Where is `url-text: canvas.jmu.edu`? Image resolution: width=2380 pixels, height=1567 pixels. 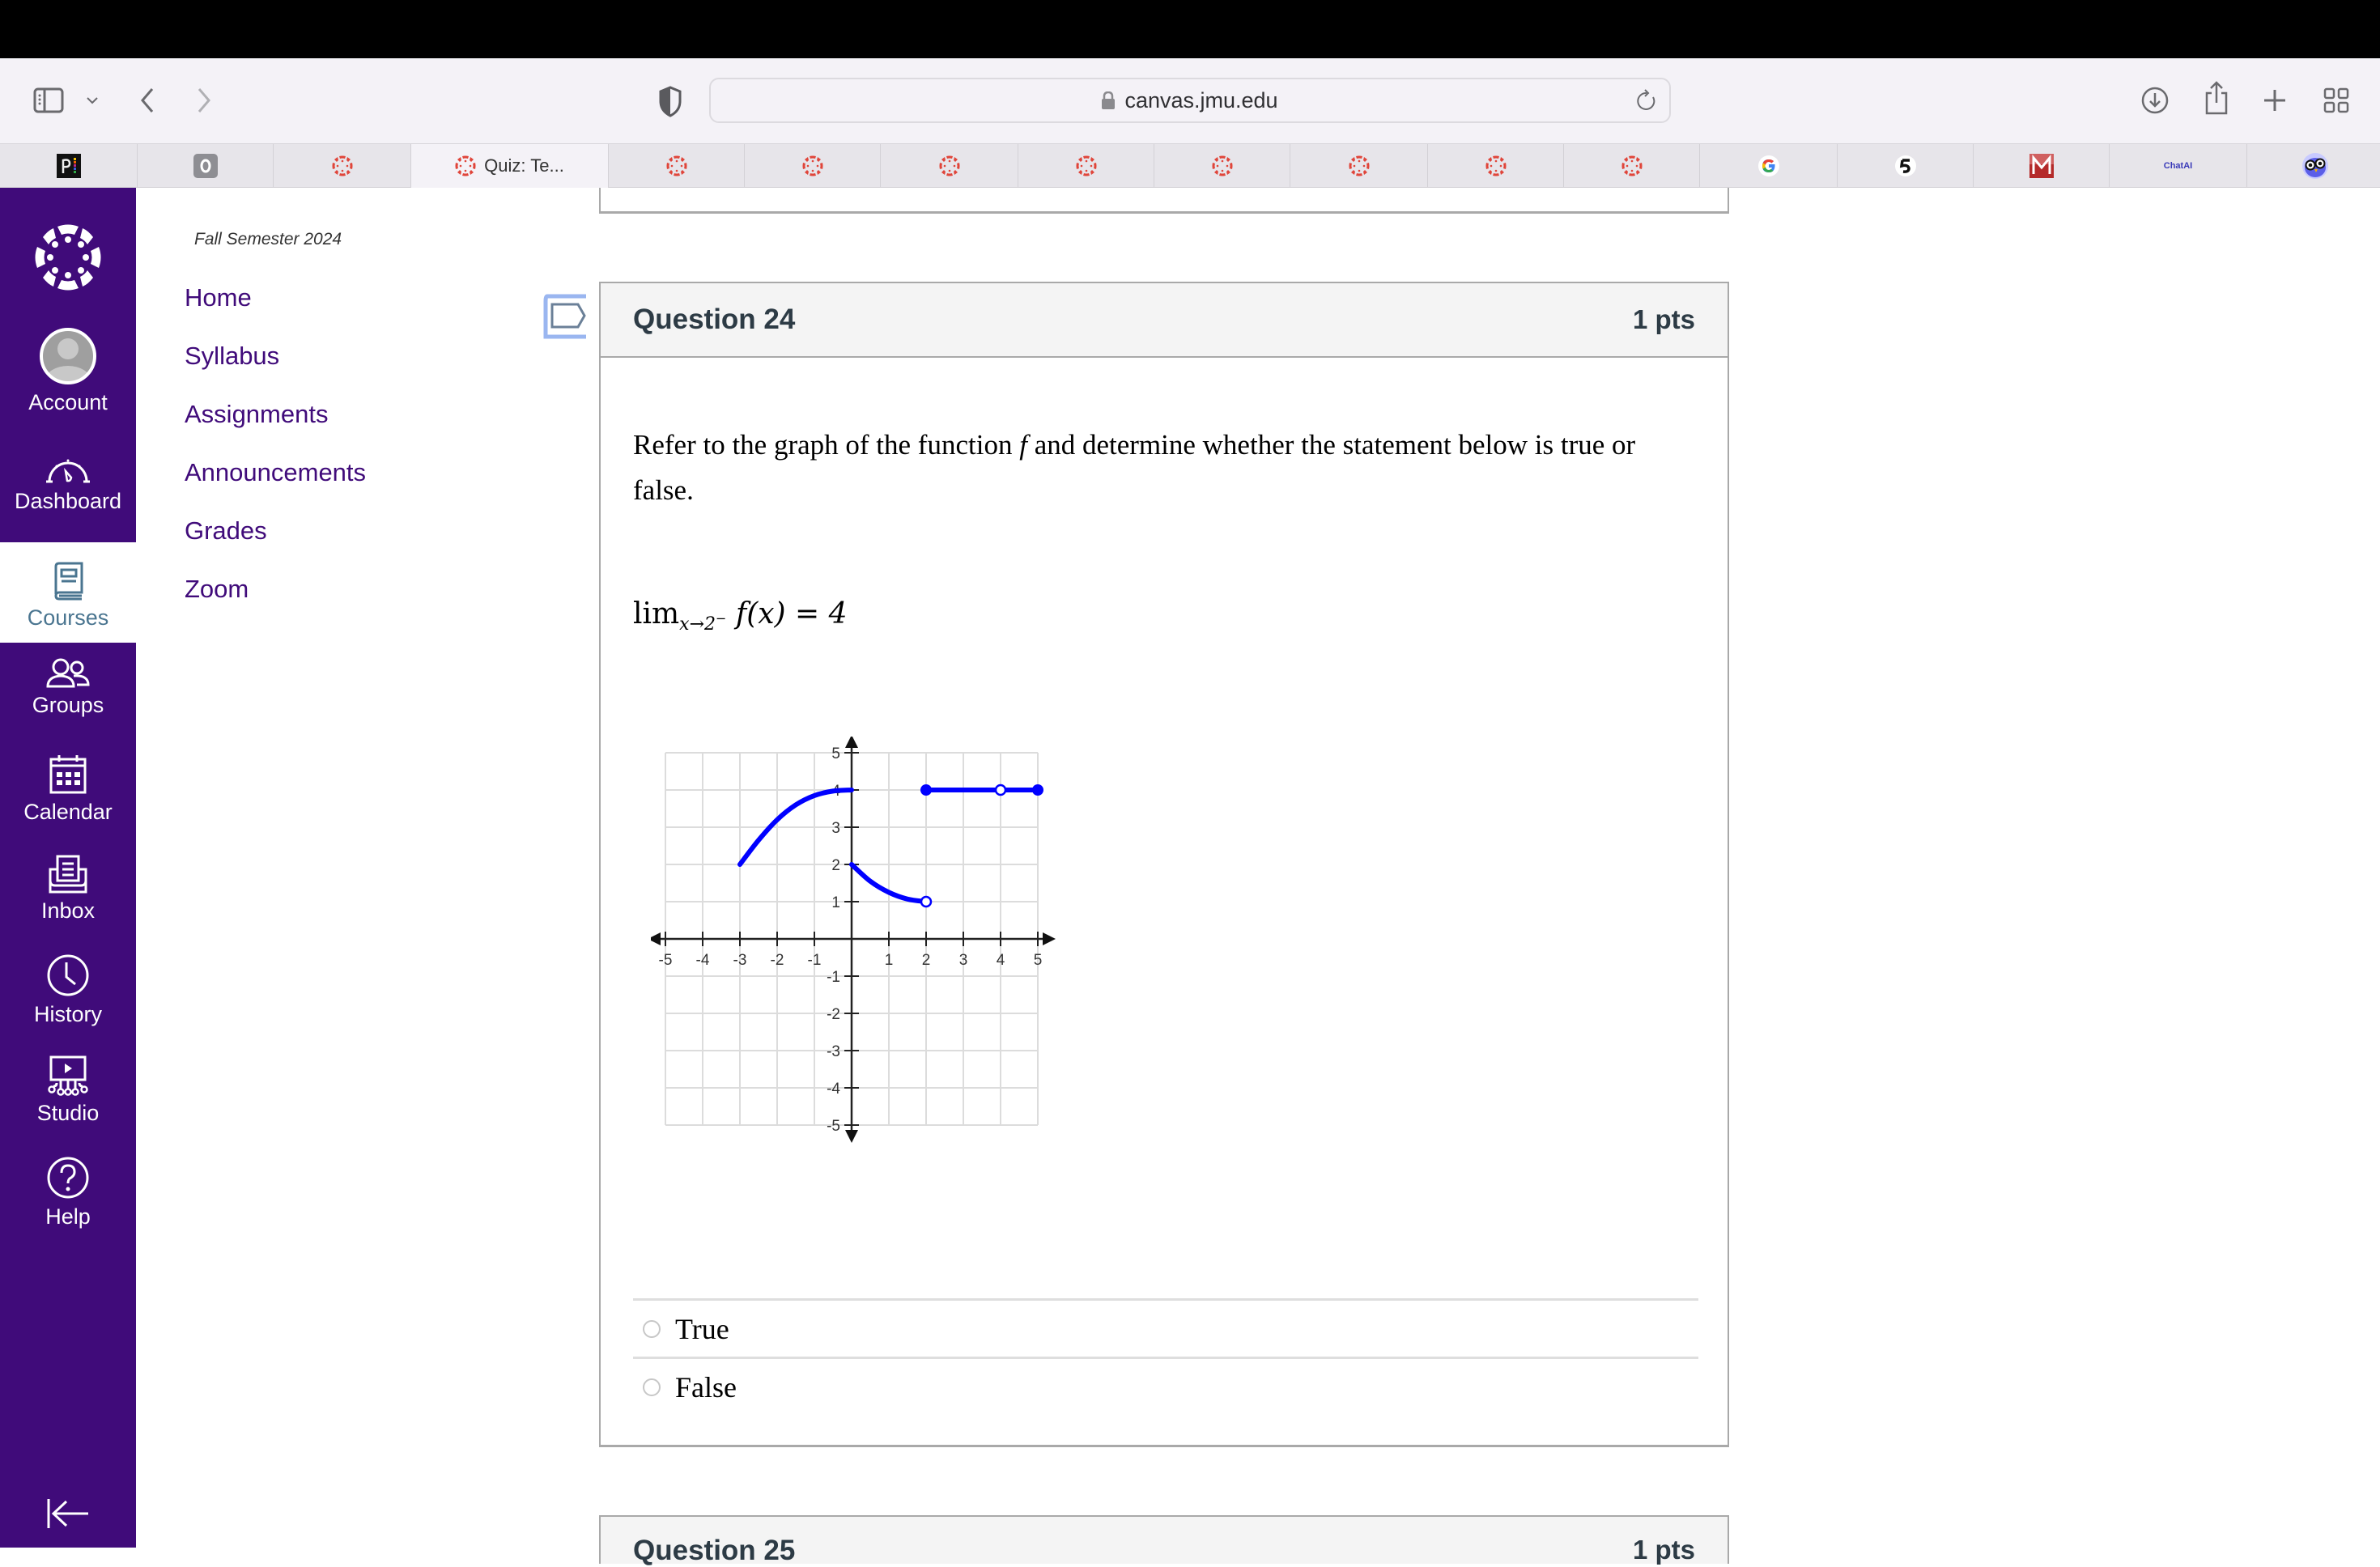
url-text: canvas.jmu.edu is located at coordinates (1201, 100).